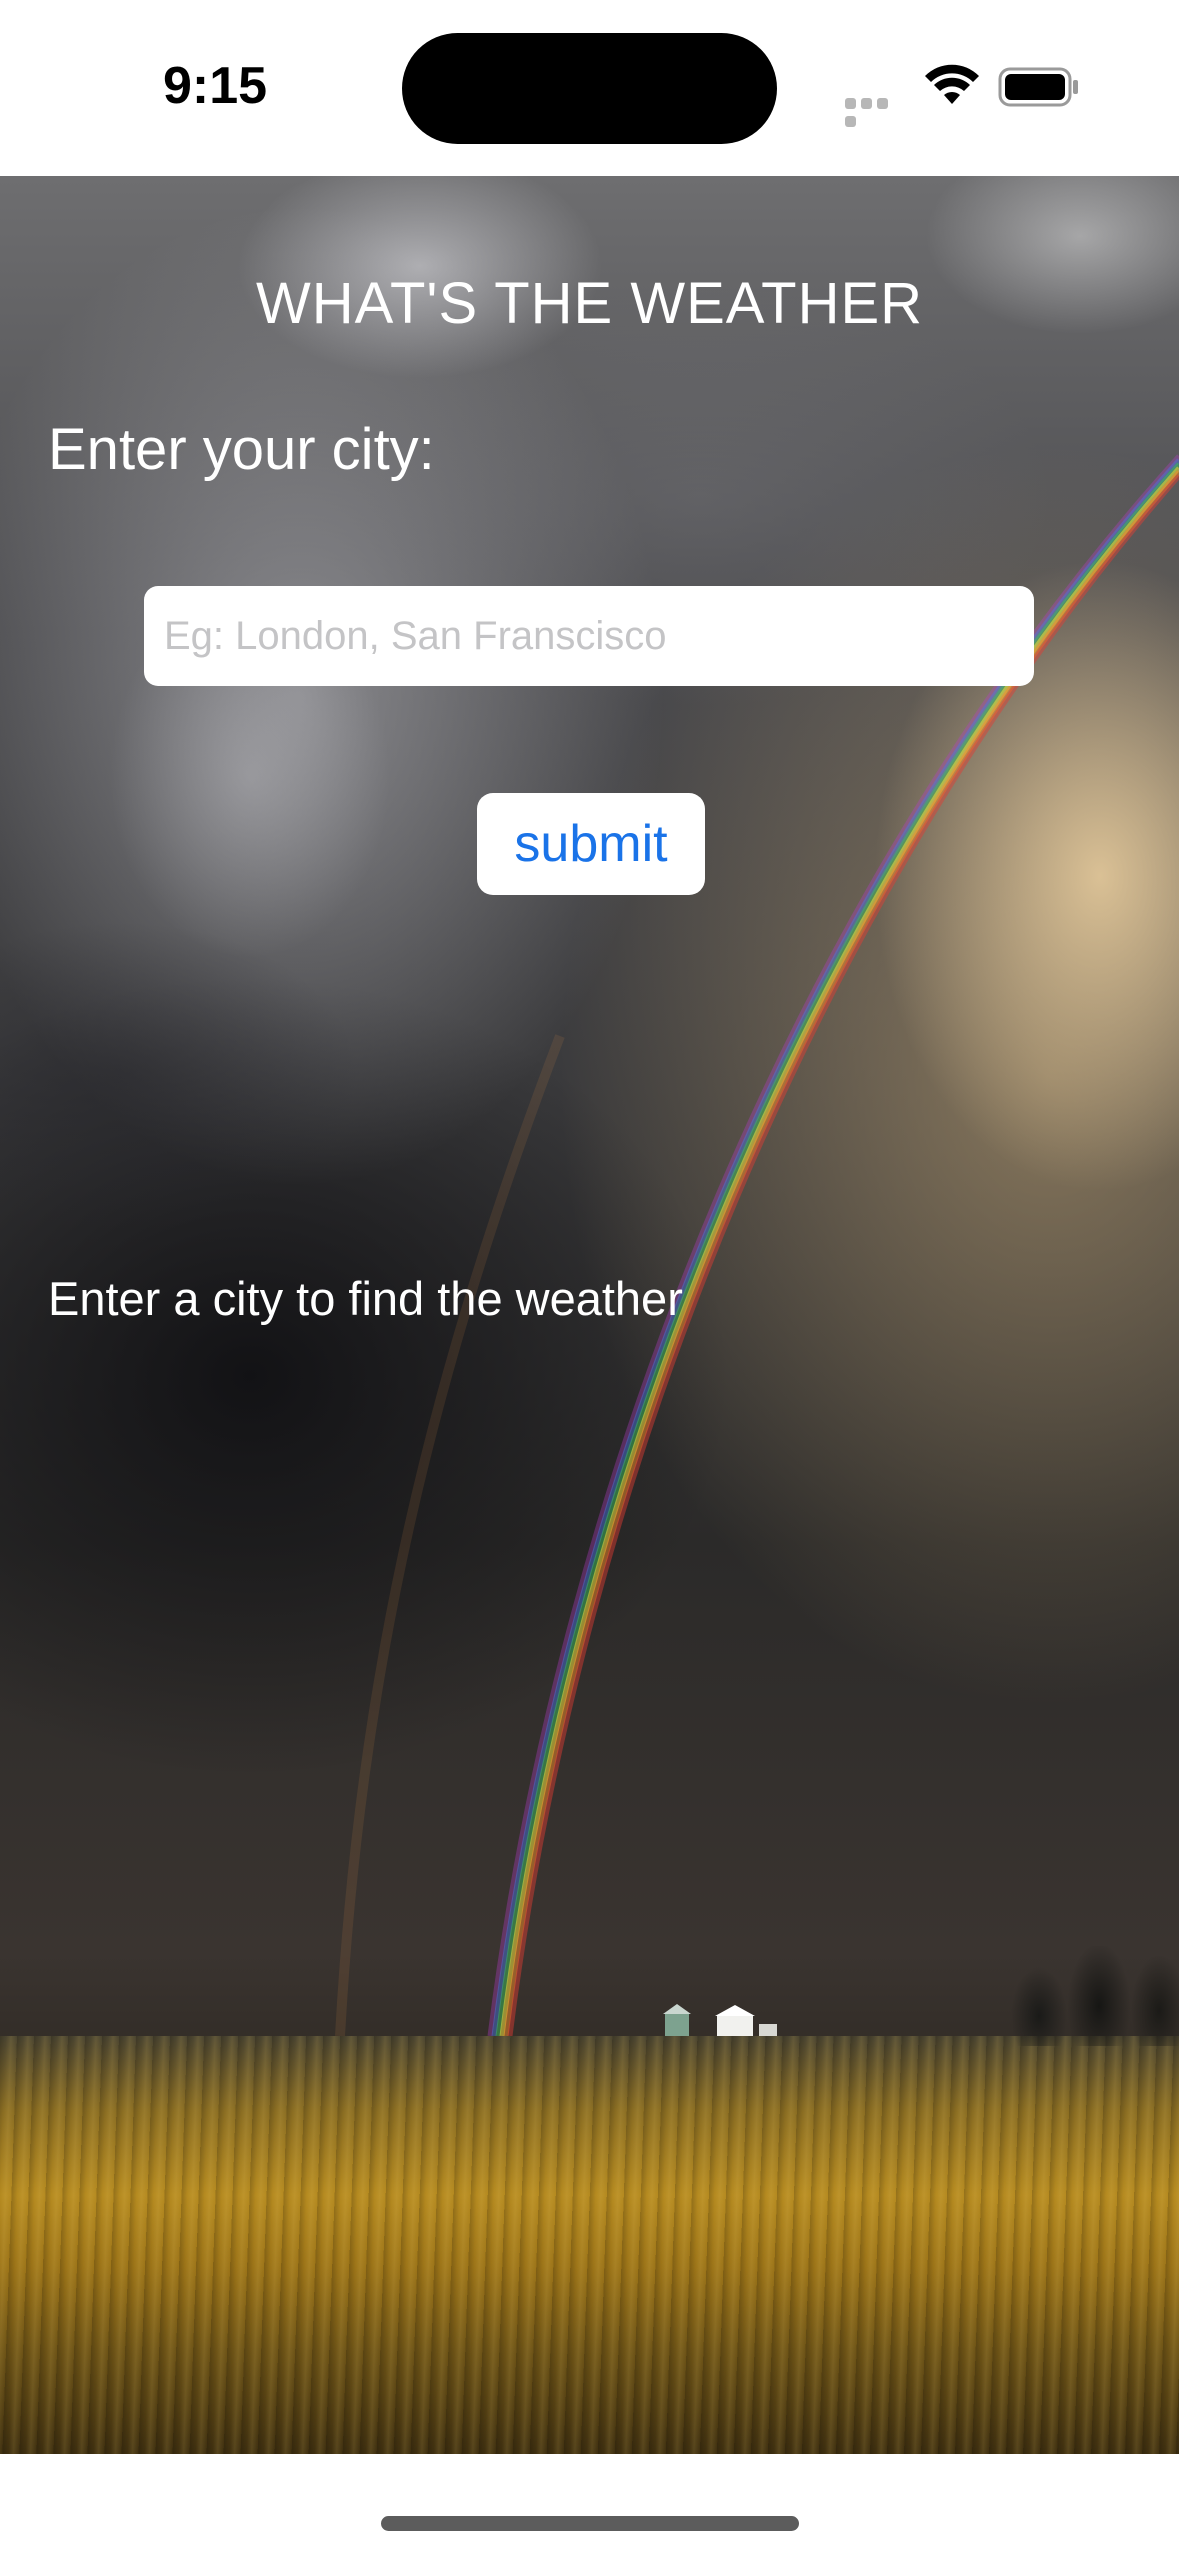 The image size is (1179, 2556). Describe the element at coordinates (720, 2020) in the screenshot. I see `farm-buildings` at that location.